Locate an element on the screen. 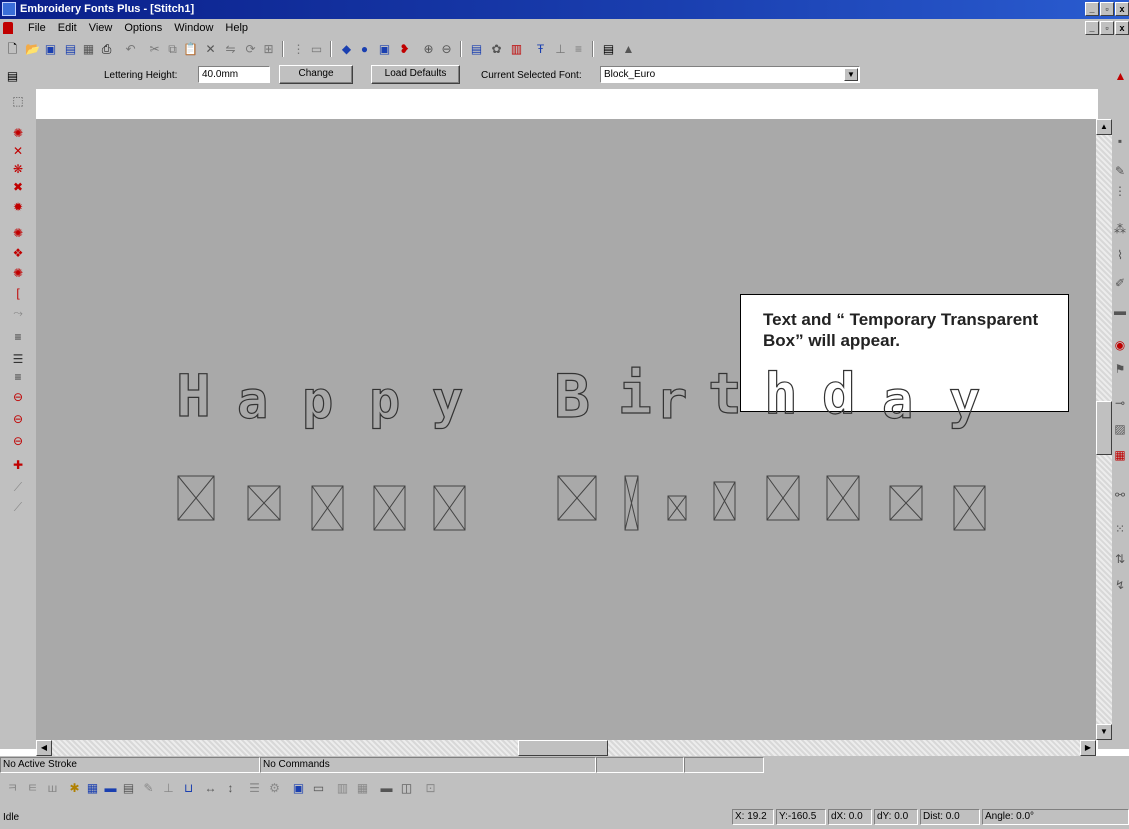  align-center-icon: ☰ is located at coordinates (18, 359).